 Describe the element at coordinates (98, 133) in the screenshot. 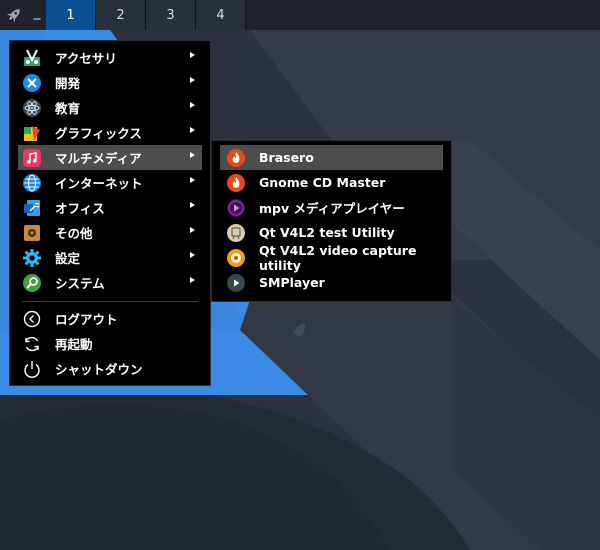

I see `menu-item-label: グラフィックス` at that location.